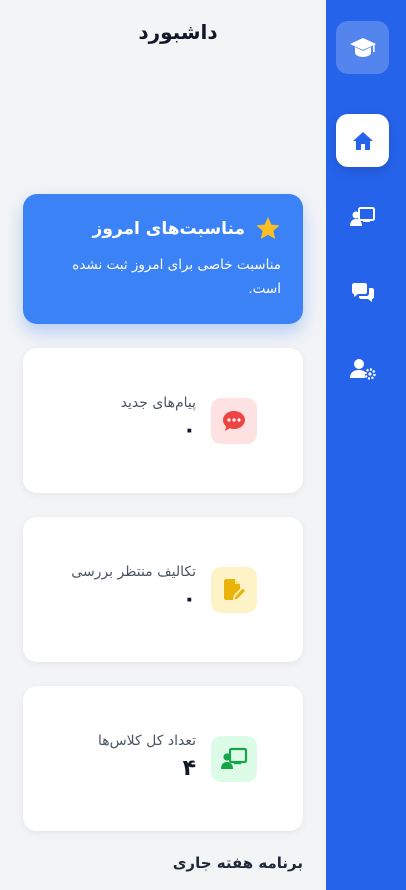  I want to click on chalkboard-teacher-icon, so click(362, 216).